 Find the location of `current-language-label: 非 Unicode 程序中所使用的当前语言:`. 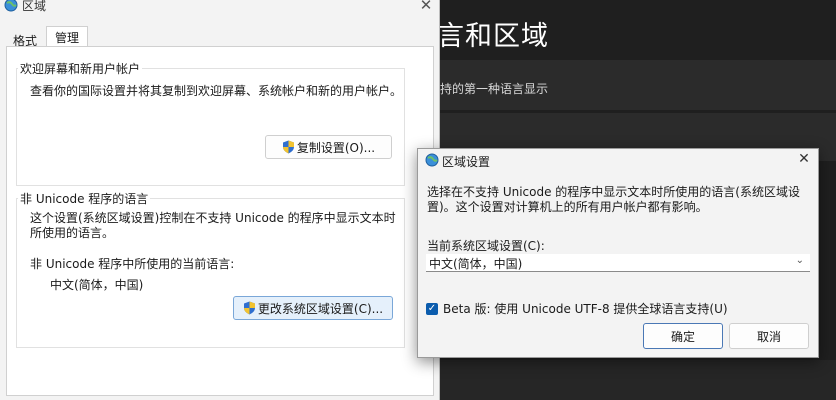

current-language-label: 非 Unicode 程序中所使用的当前语言: is located at coordinates (132, 264).